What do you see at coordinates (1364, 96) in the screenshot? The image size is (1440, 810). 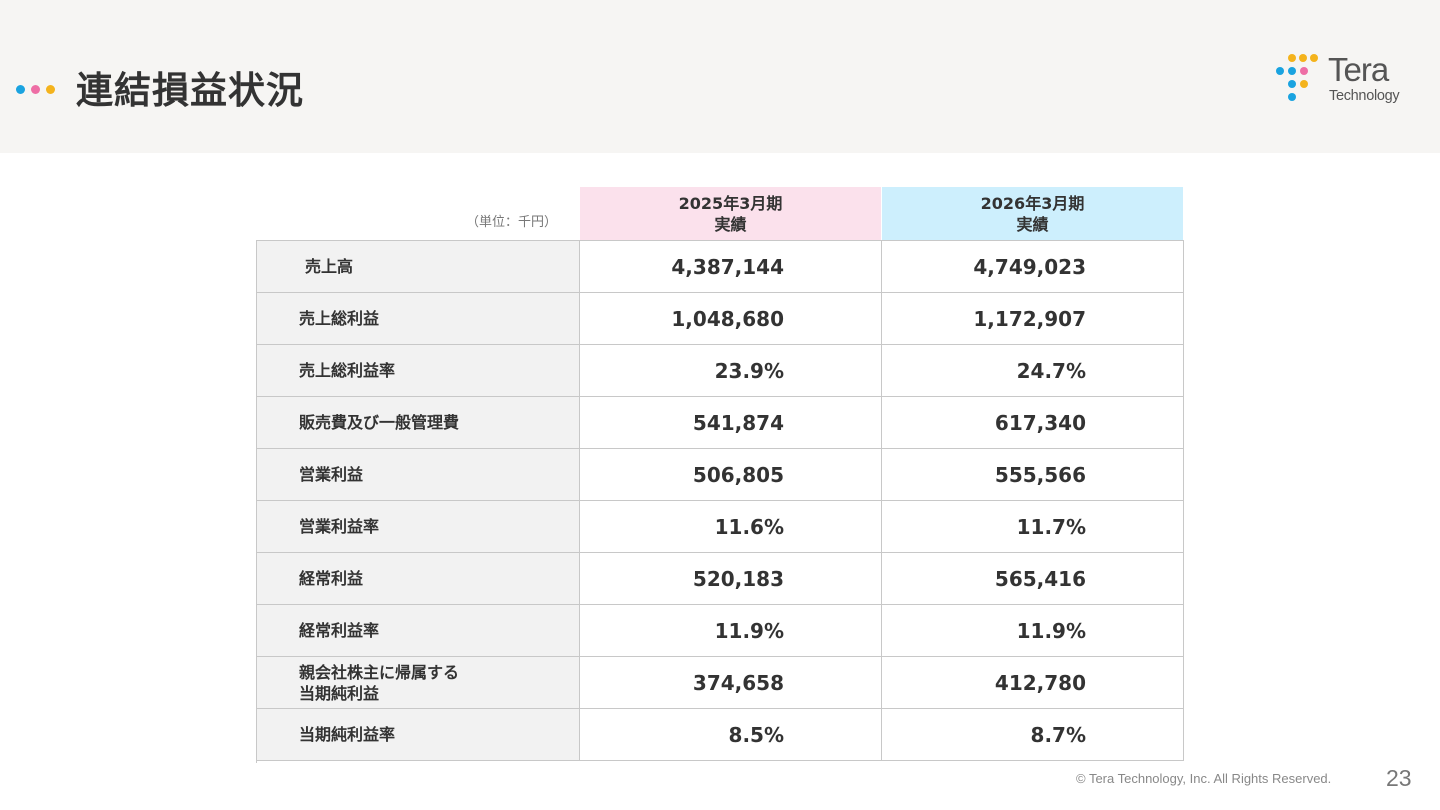 I see `logo-wordmark-technology: Technology` at bounding box center [1364, 96].